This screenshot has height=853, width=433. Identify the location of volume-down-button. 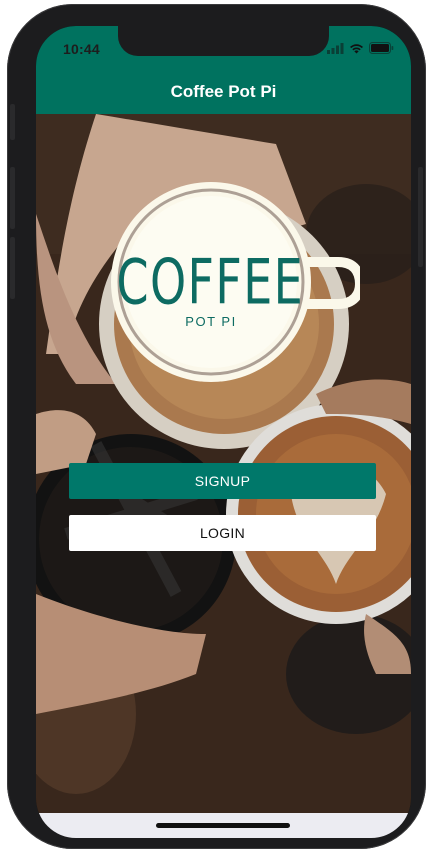
(12, 268).